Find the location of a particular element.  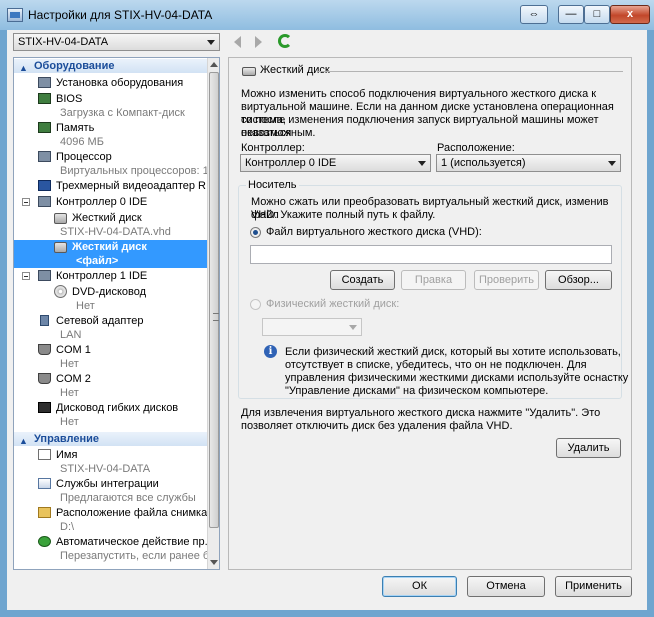

vm-settings-icon is located at coordinates (15, 15).